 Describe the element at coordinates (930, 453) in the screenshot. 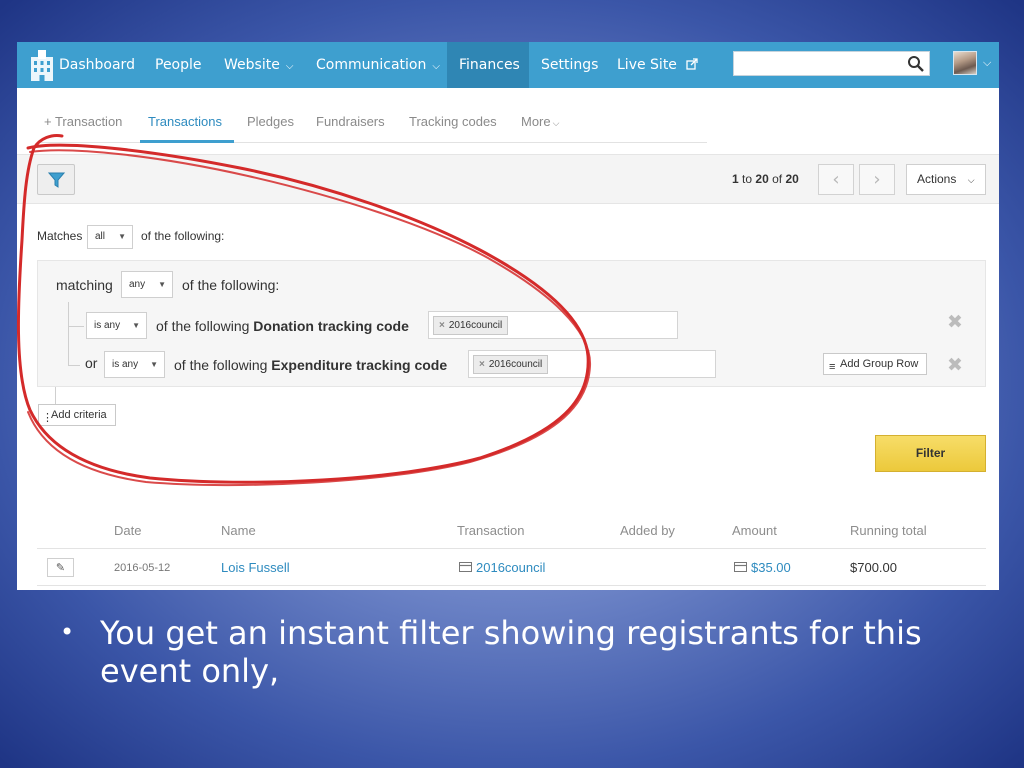

I see `filter-button: Filter` at that location.